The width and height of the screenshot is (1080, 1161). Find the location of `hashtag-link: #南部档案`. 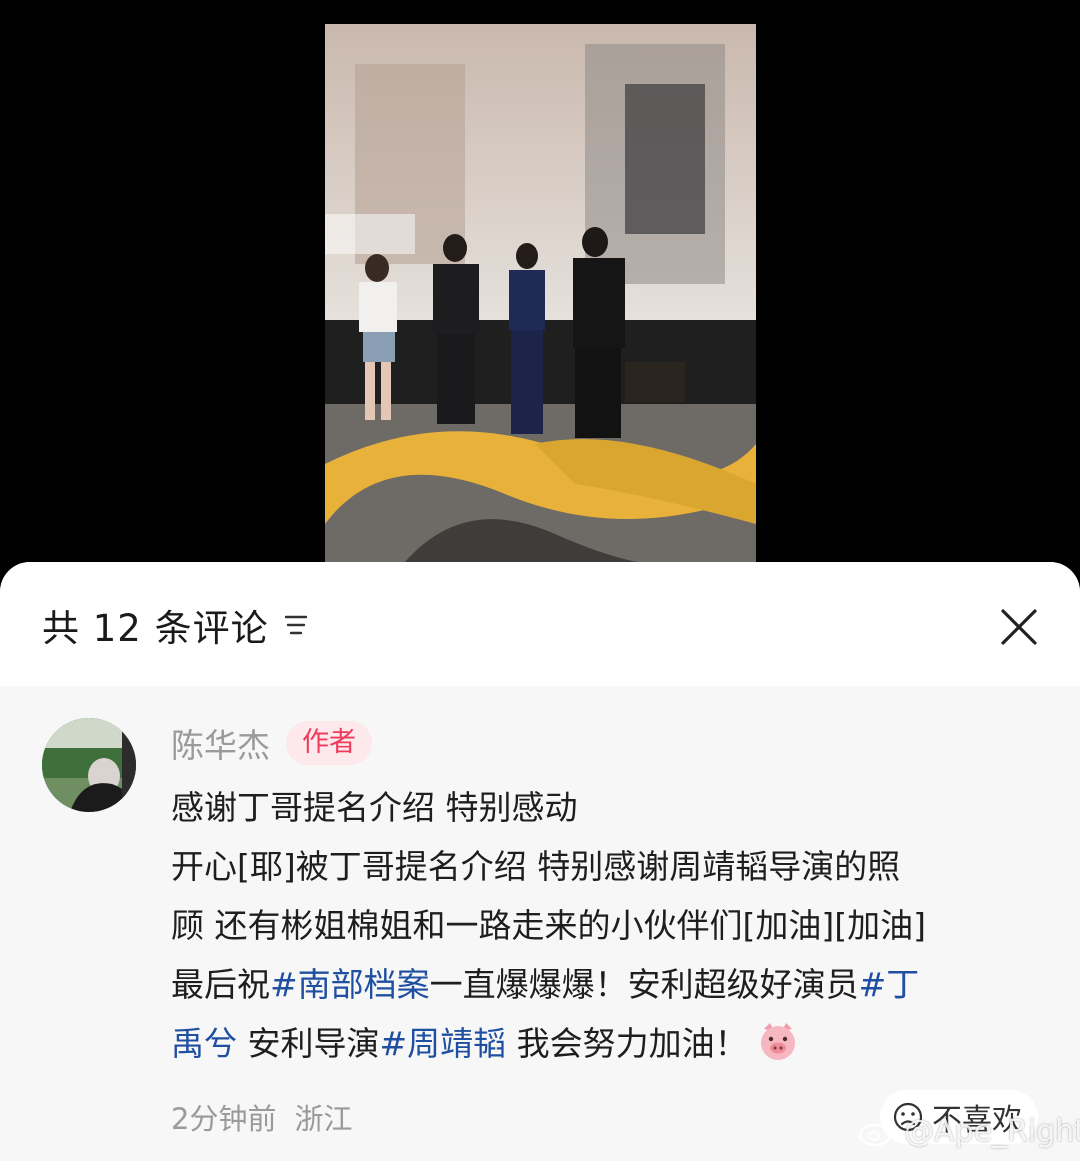

hashtag-link: #南部档案 is located at coordinates (350, 984).